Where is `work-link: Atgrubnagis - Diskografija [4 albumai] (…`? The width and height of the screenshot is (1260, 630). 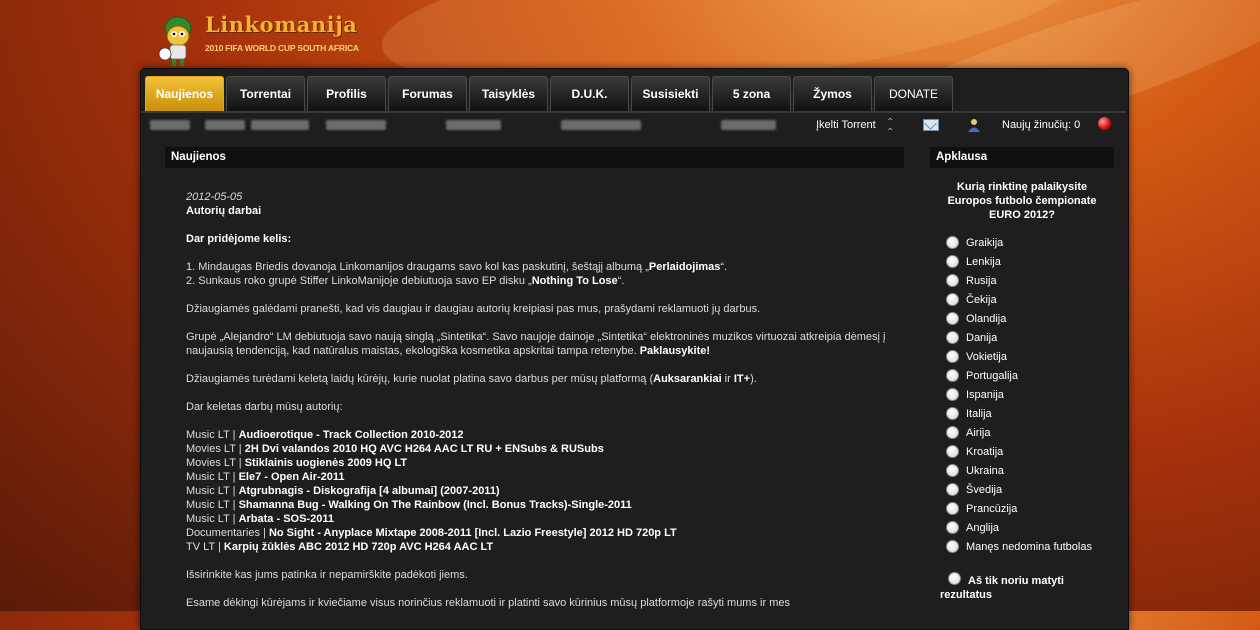
work-link: Atgrubnagis - Diskografija [4 albumai] (… is located at coordinates (369, 491).